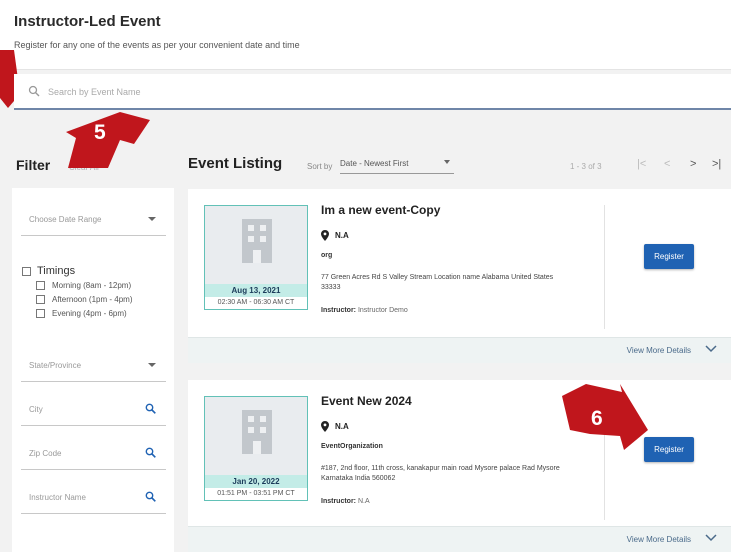 This screenshot has width=731, height=552. Describe the element at coordinates (382, 310) in the screenshot. I see `instructor-name: Instructor Demo` at that location.